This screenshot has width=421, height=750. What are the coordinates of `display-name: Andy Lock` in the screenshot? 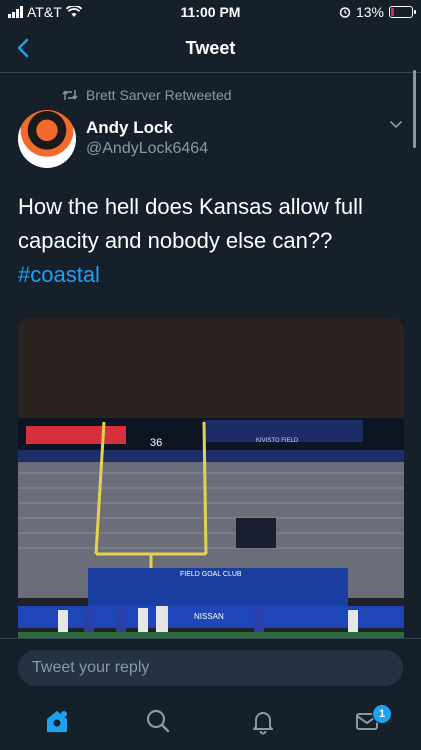 It's located at (129, 128).